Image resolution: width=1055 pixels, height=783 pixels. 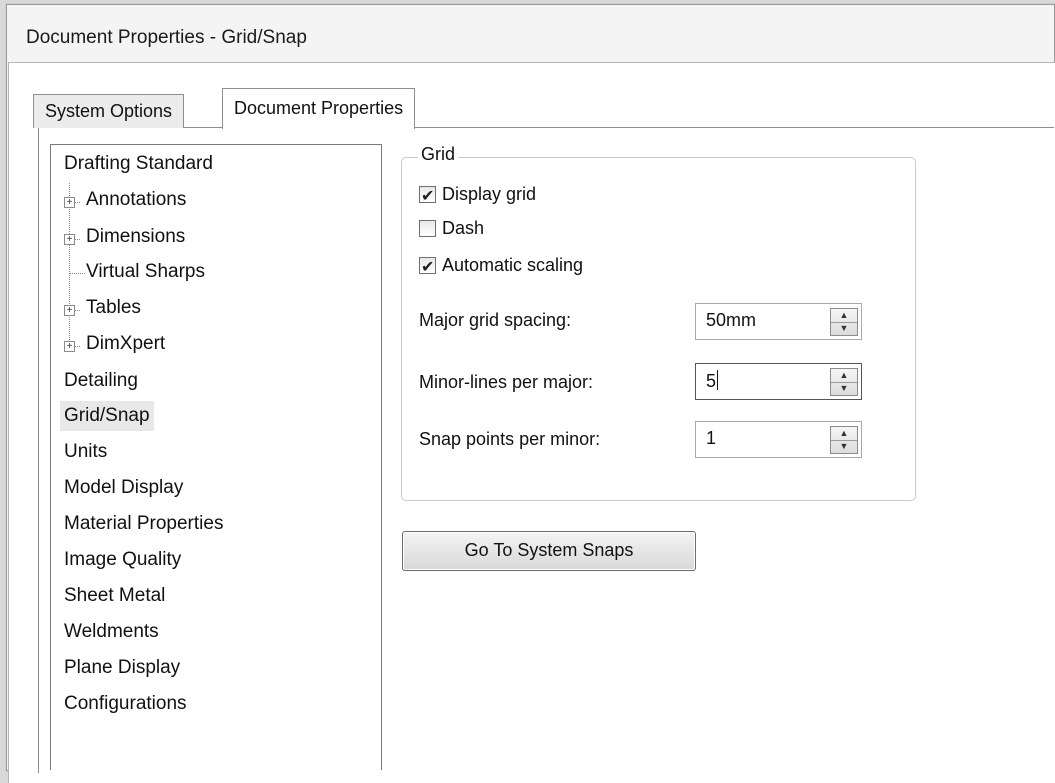 I want to click on automatic-scaling-label: Automatic scaling, so click(x=513, y=265).